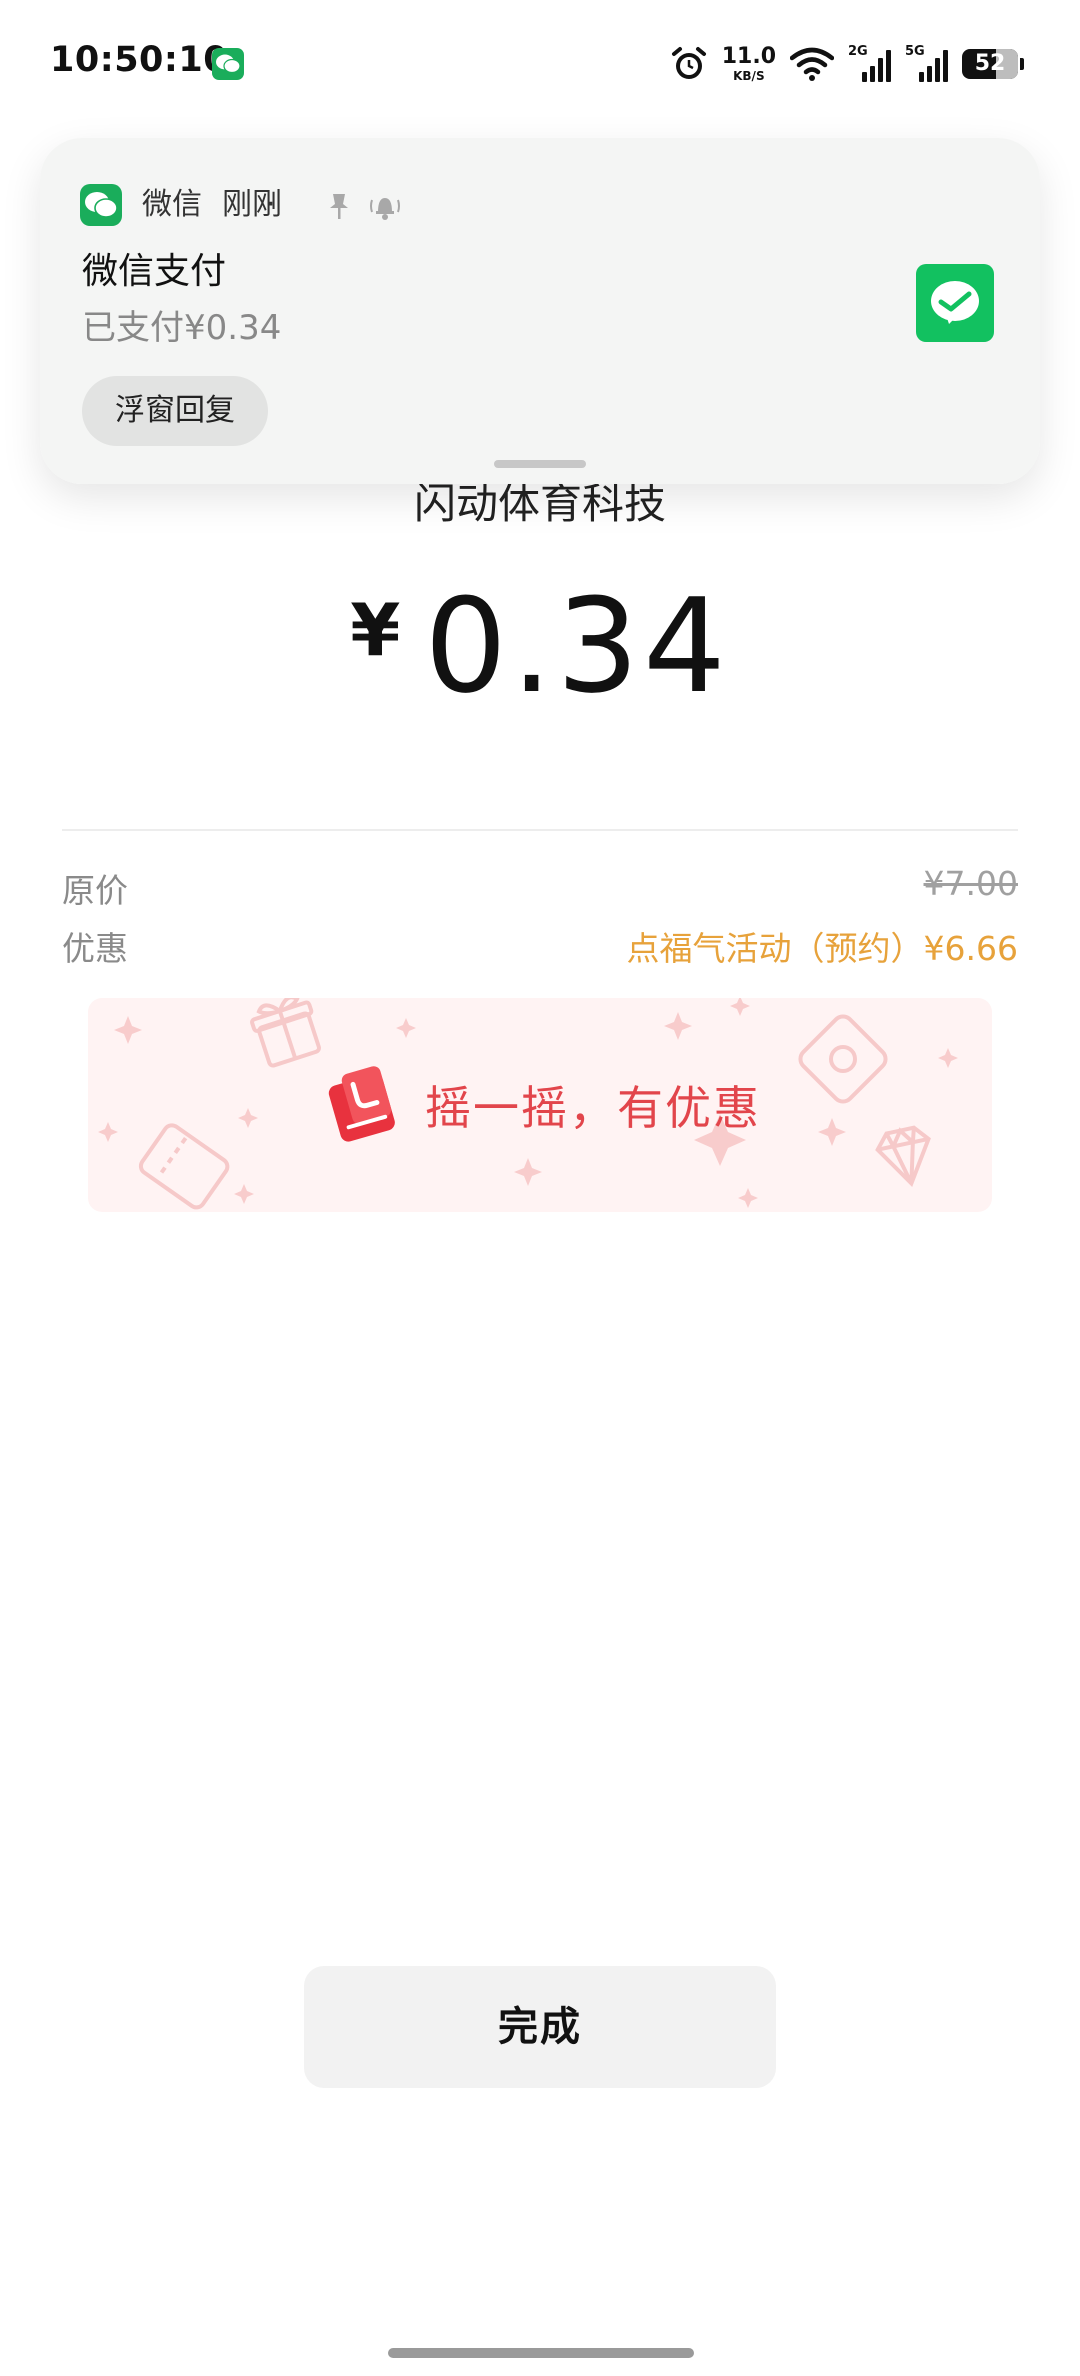 Image resolution: width=1080 pixels, height=2376 pixels. What do you see at coordinates (955, 303) in the screenshot?
I see `wechat-pay-icon` at bounding box center [955, 303].